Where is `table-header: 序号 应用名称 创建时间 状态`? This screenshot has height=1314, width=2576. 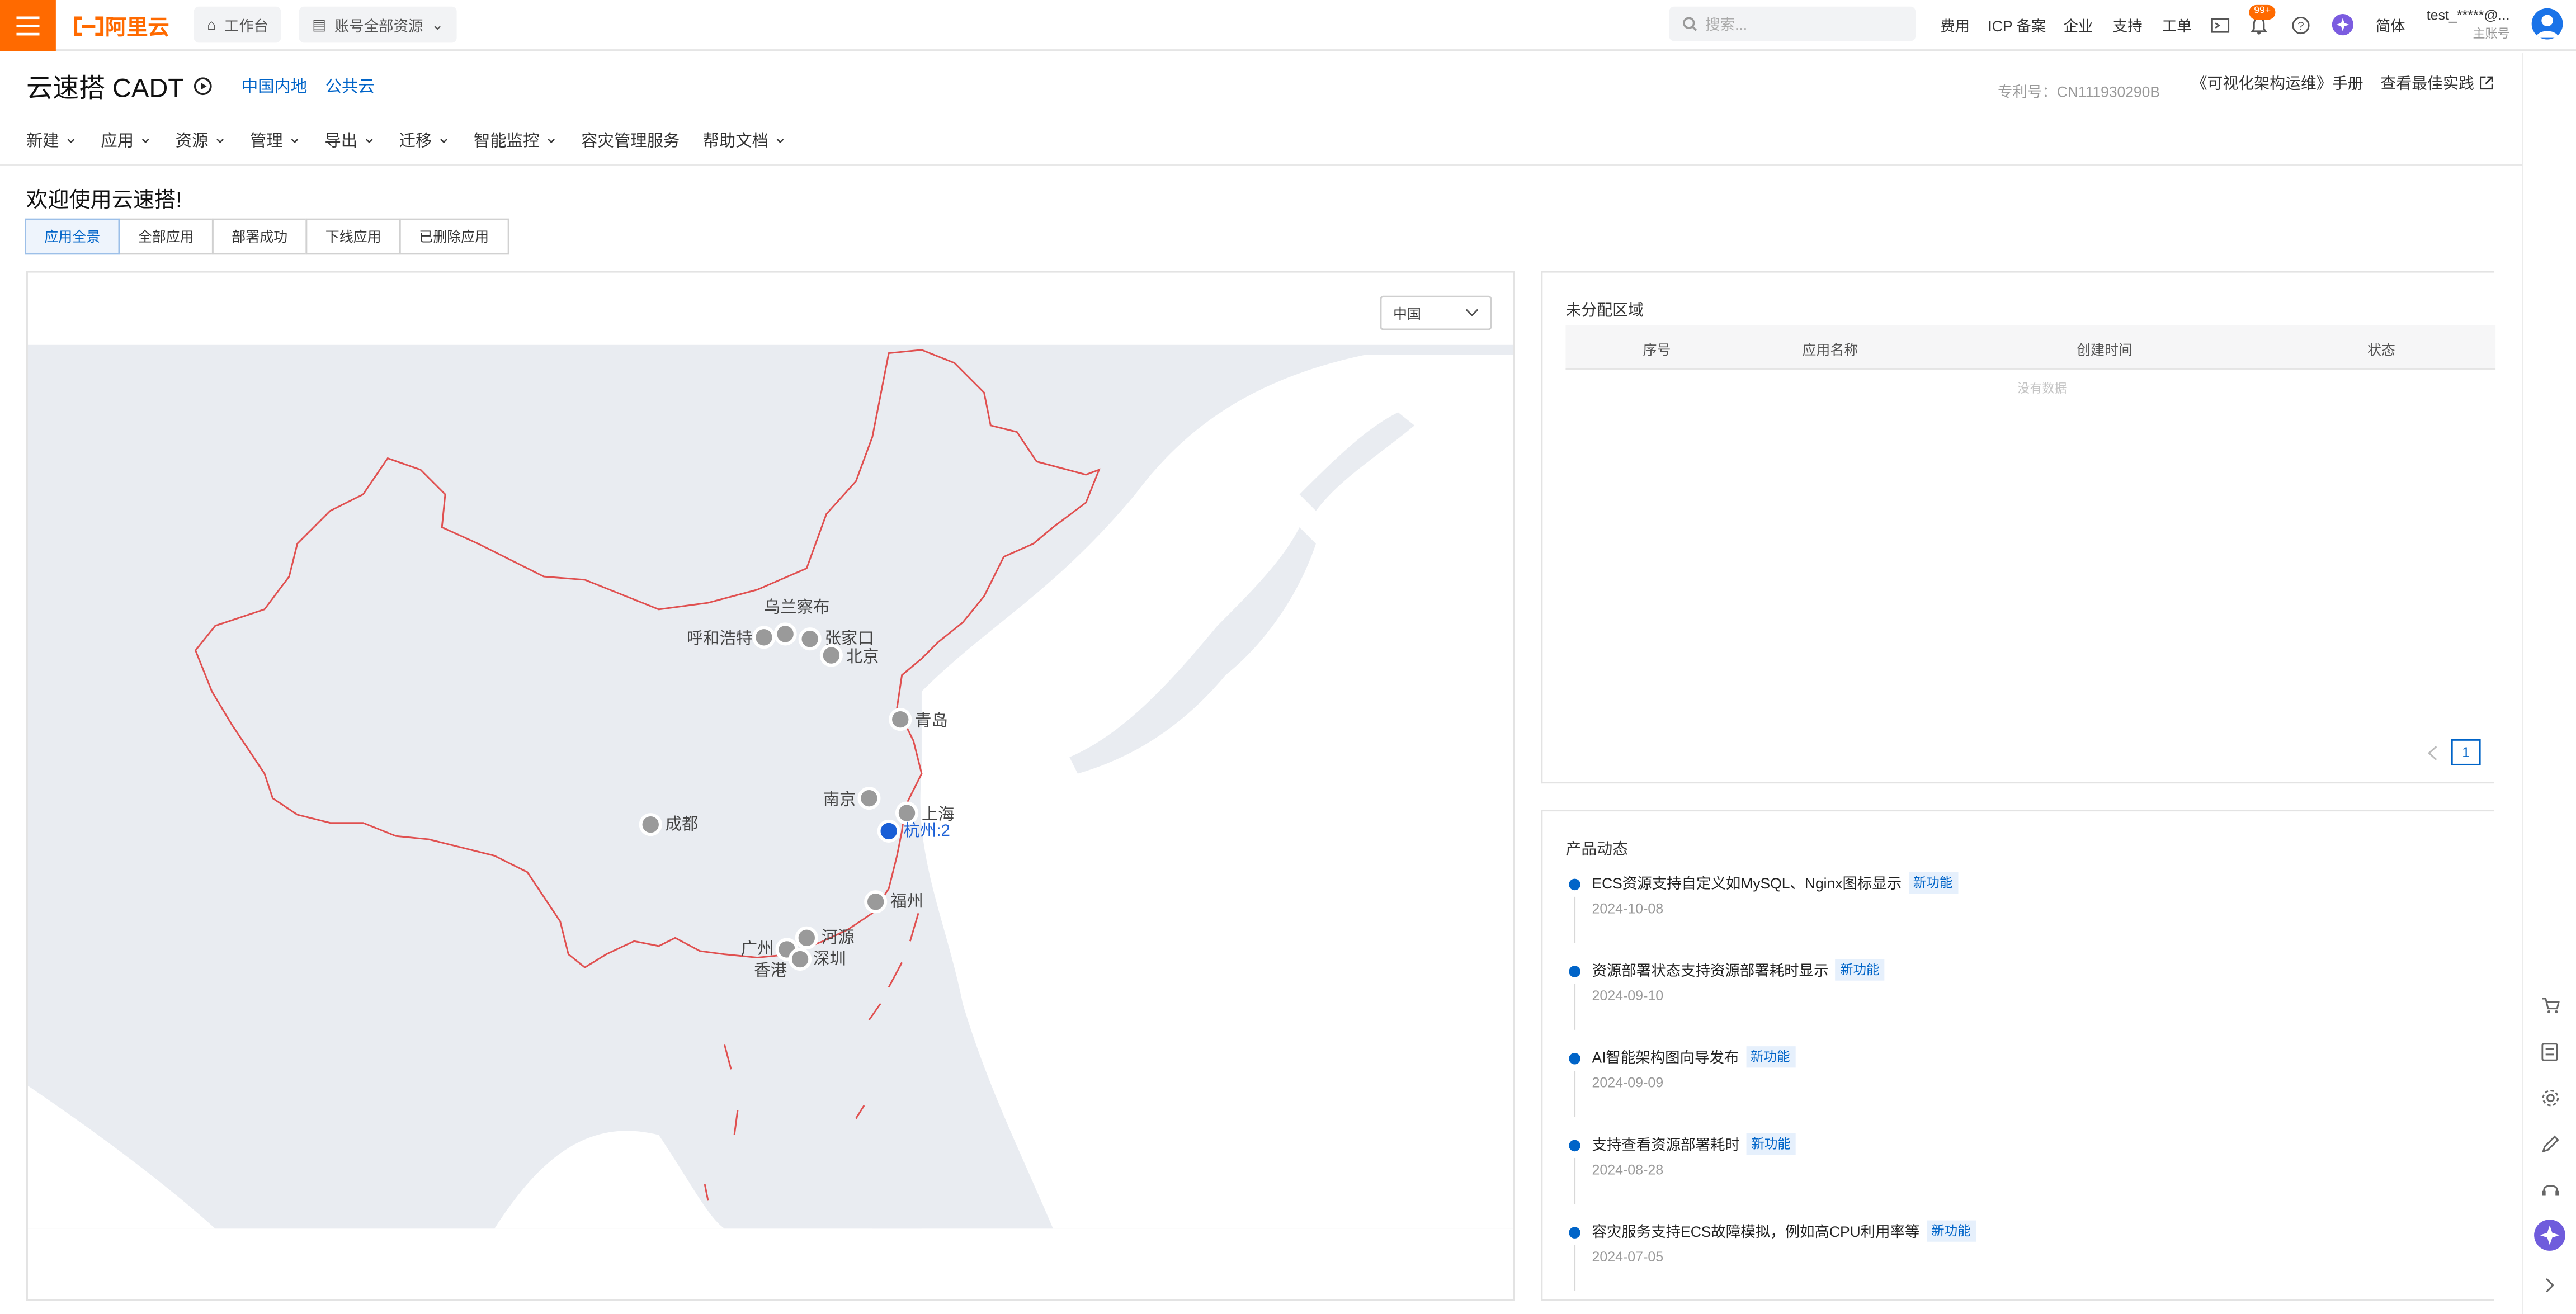
table-header: 序号 应用名称 创建时间 状态 is located at coordinates (2030, 348).